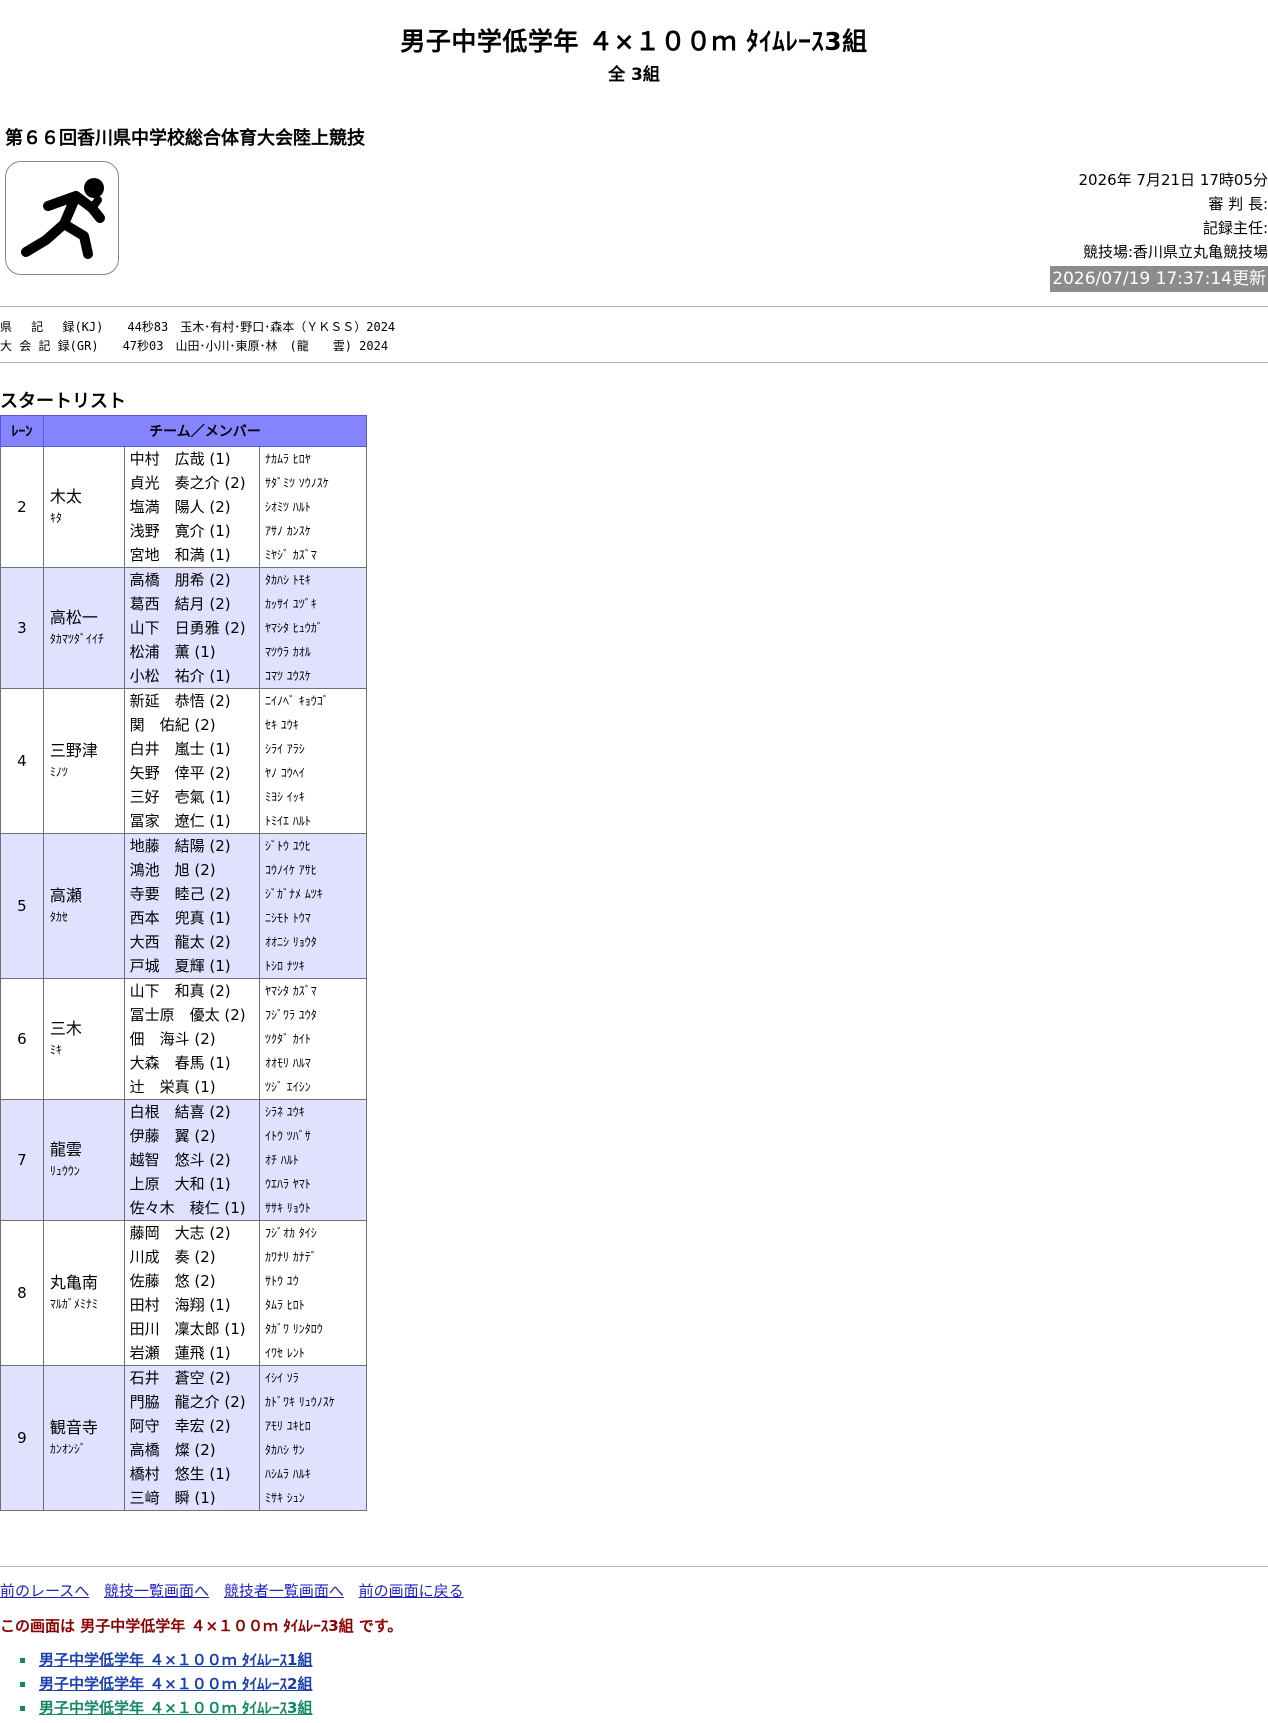  What do you see at coordinates (281, 1378) in the screenshot?
I see `member-kana: ｲｼｲ ｿﾗ` at bounding box center [281, 1378].